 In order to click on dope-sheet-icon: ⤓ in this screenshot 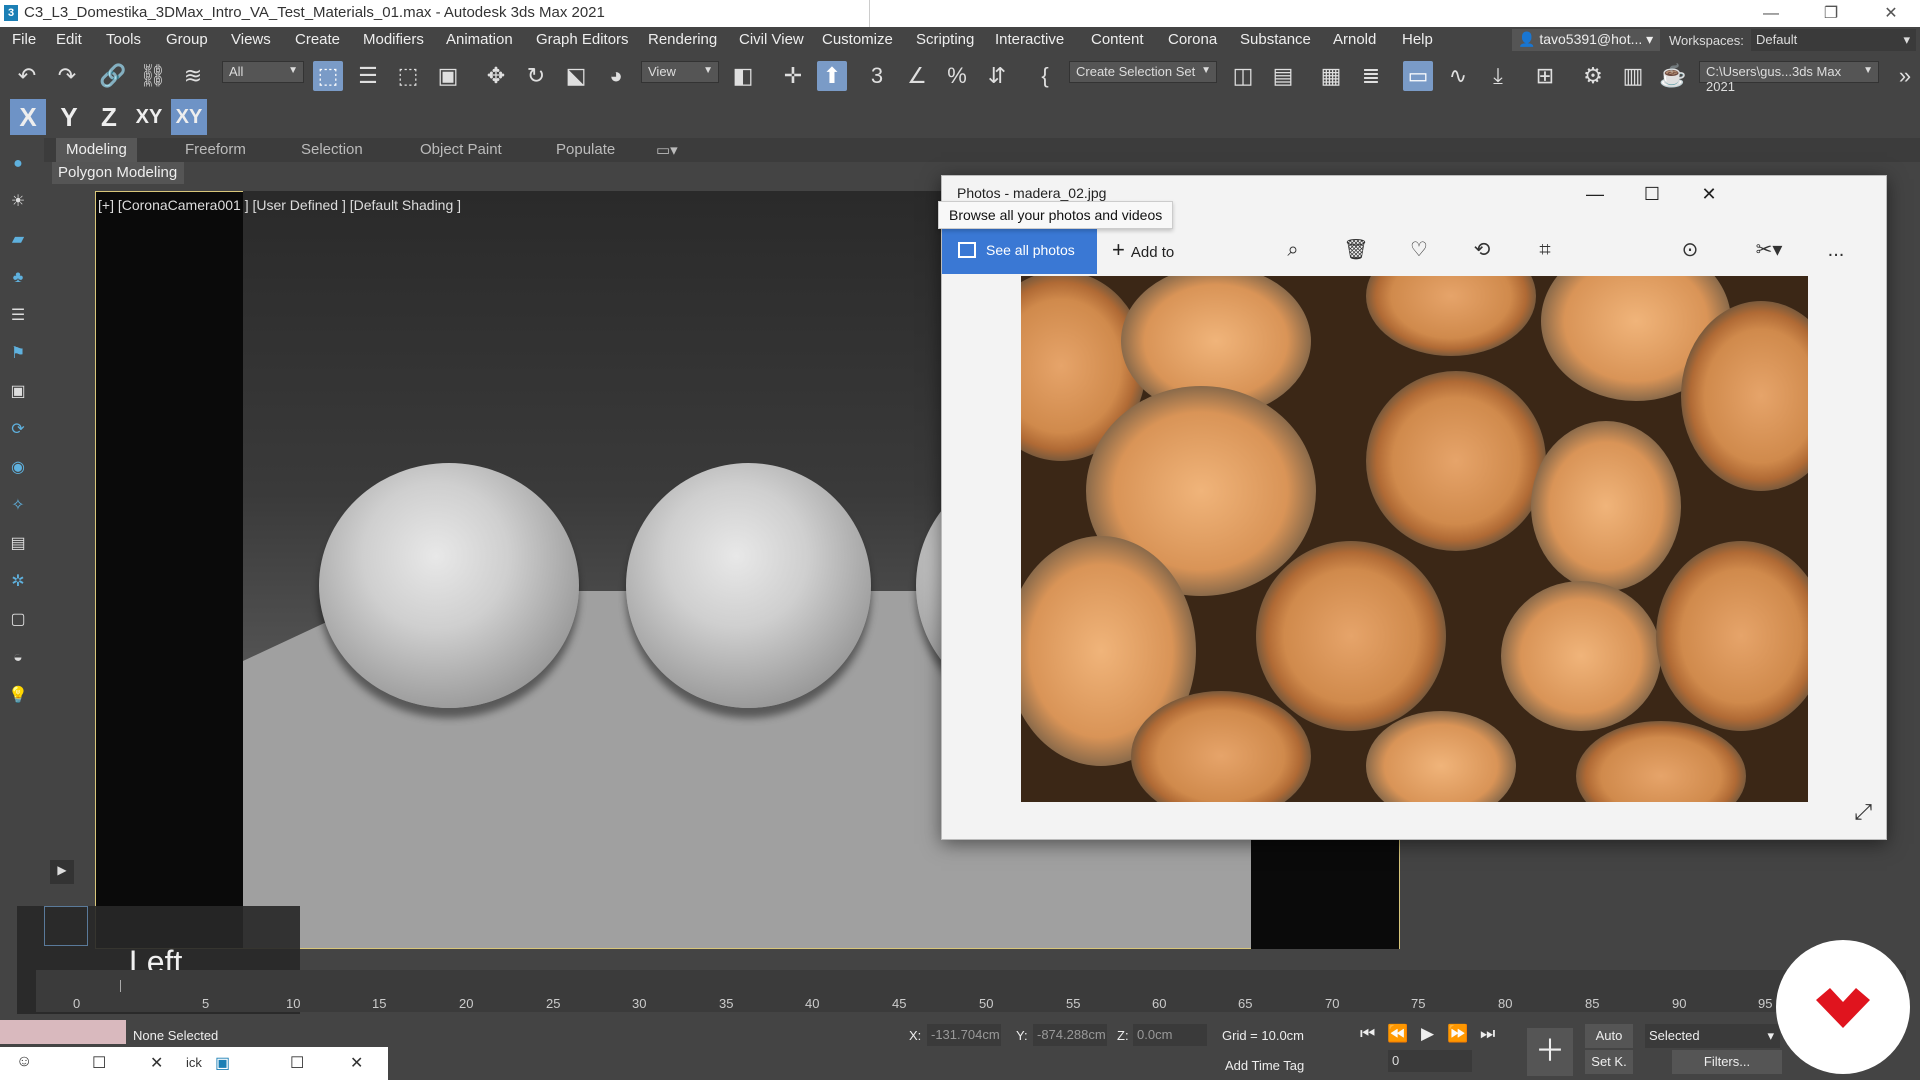, I will do `click(1498, 76)`.